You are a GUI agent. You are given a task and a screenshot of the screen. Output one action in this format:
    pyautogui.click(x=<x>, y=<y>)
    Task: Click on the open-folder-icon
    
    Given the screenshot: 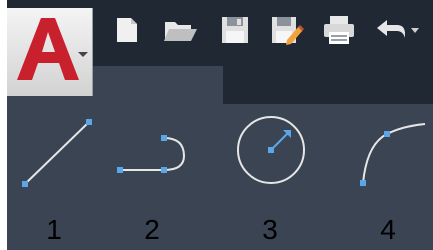 What is the action you would take?
    pyautogui.click(x=180, y=30)
    